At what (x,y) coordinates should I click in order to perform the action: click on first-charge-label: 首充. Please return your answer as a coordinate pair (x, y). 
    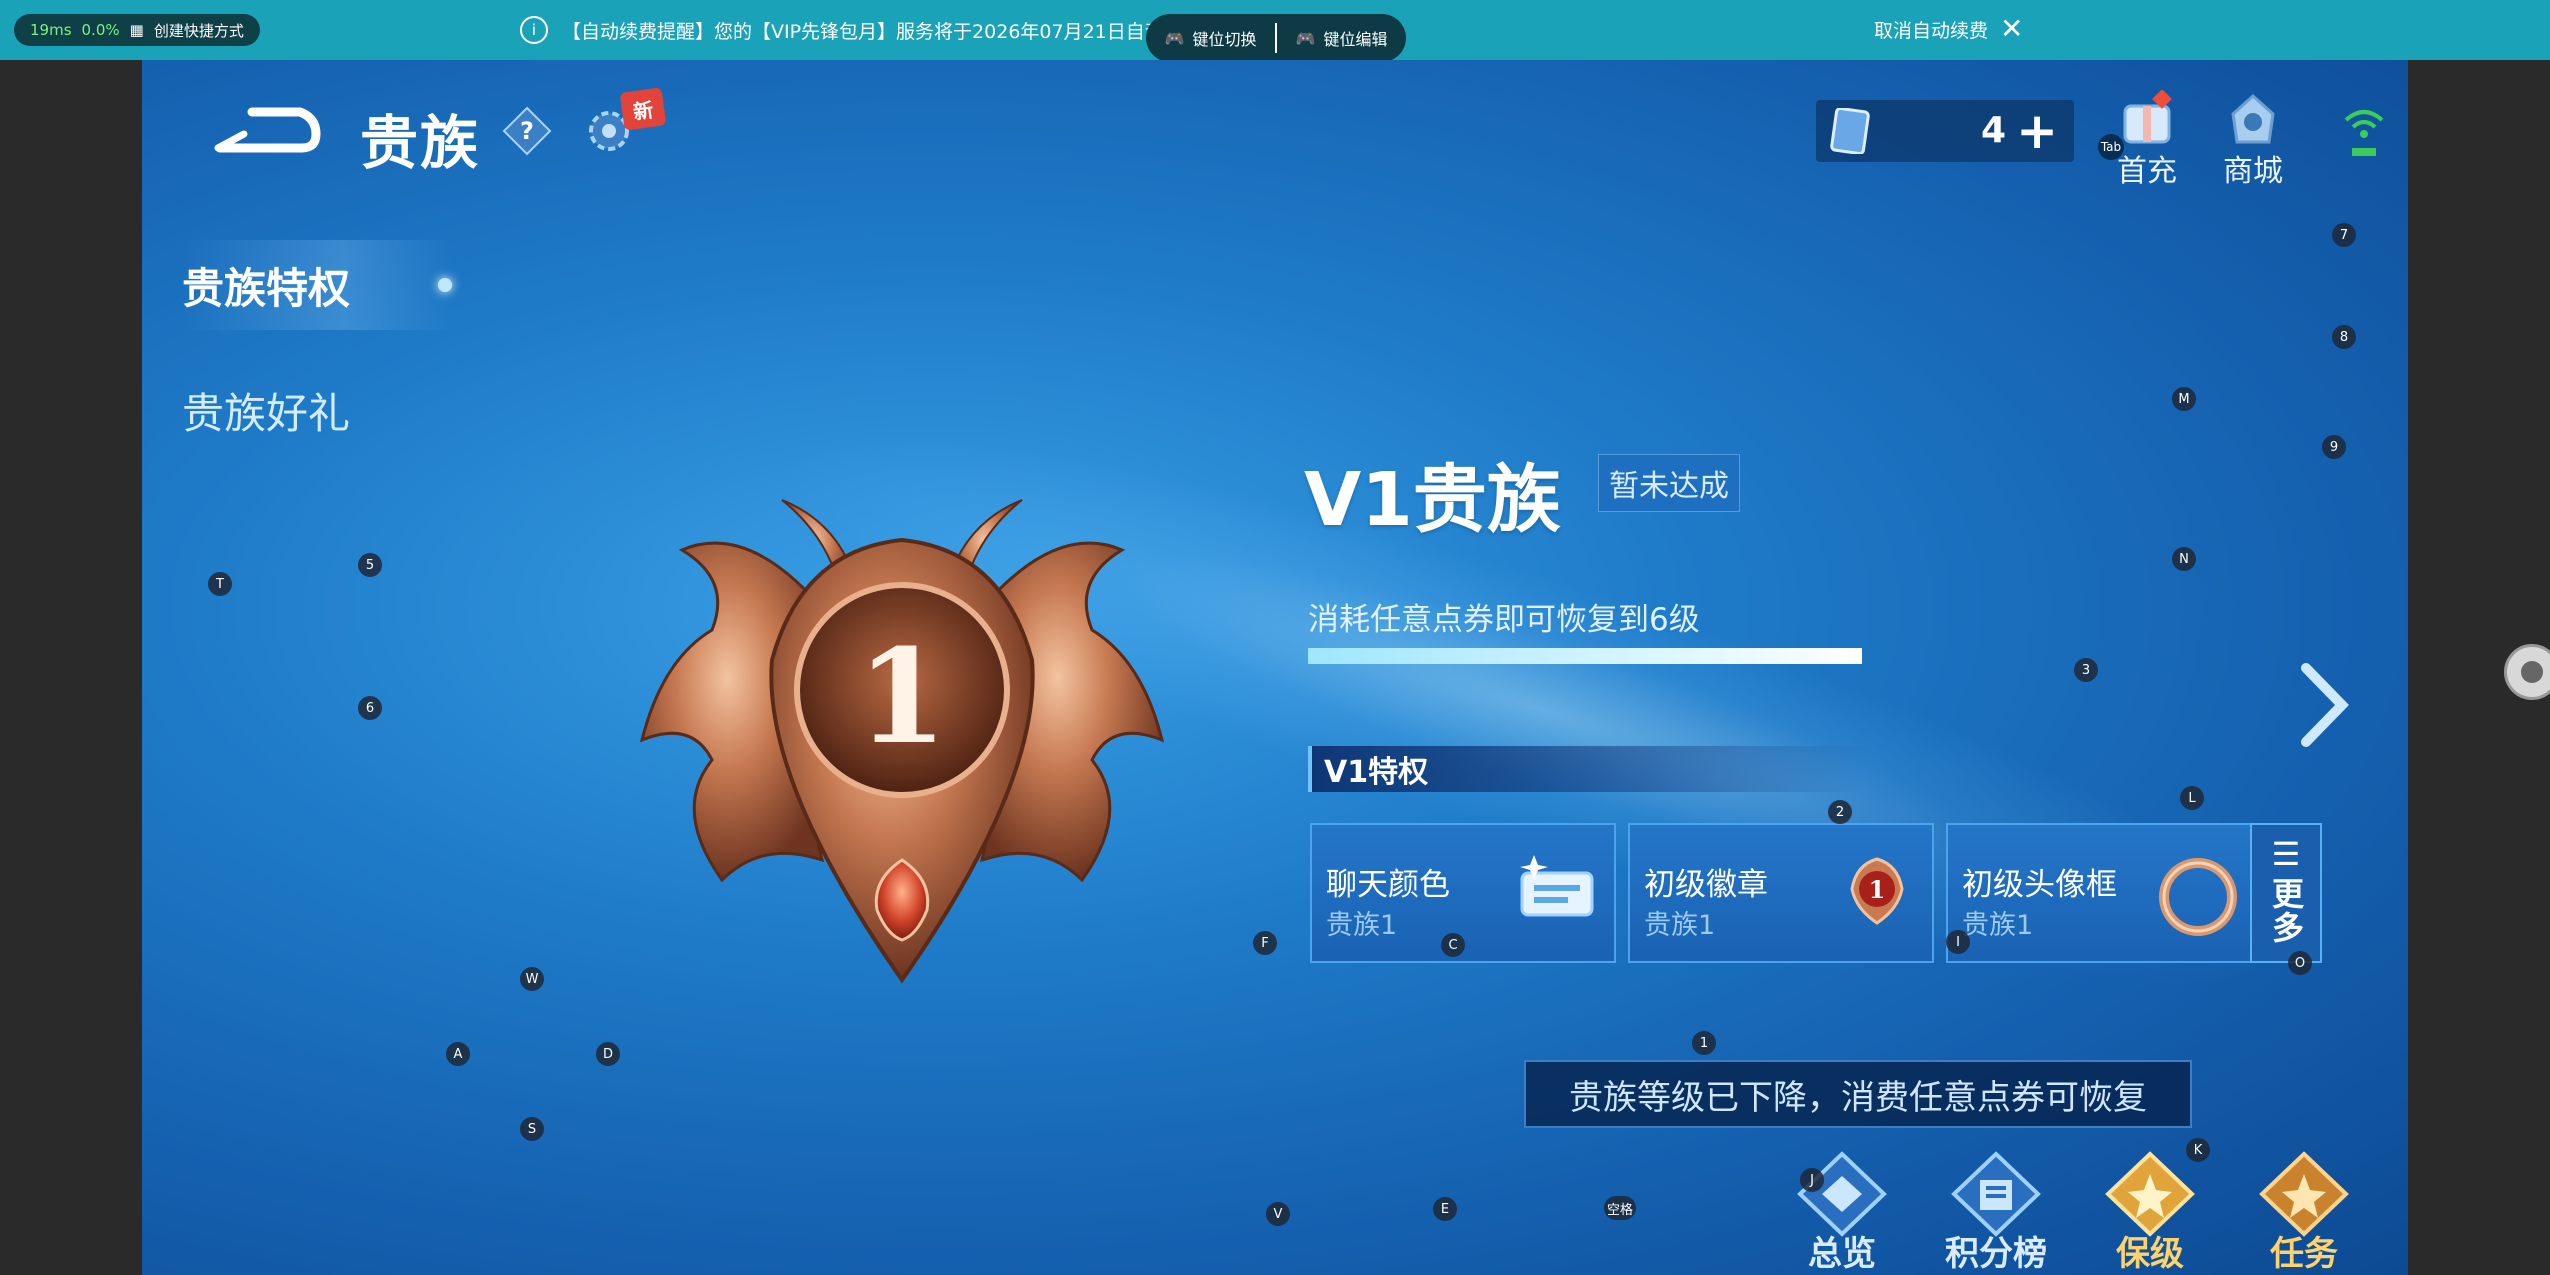
    Looking at the image, I should click on (2147, 171).